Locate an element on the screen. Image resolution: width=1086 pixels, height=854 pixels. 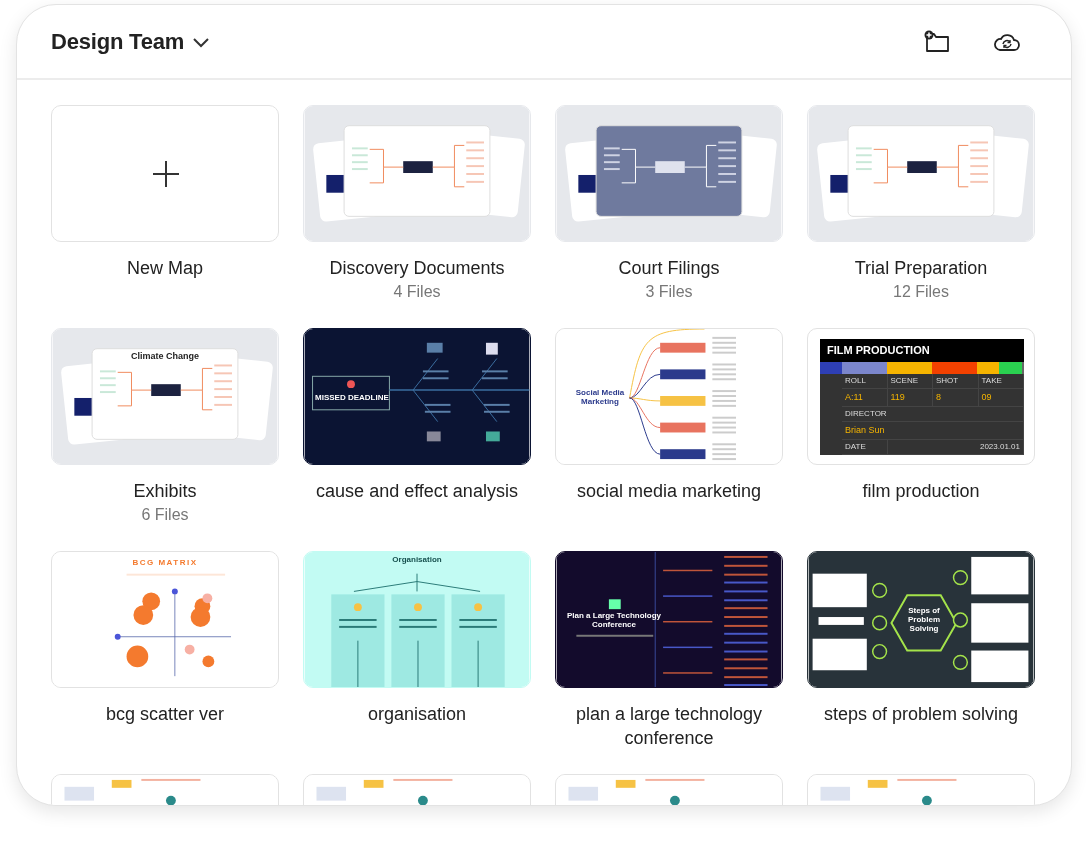
map-title: film production is located at coordinates (921, 491).